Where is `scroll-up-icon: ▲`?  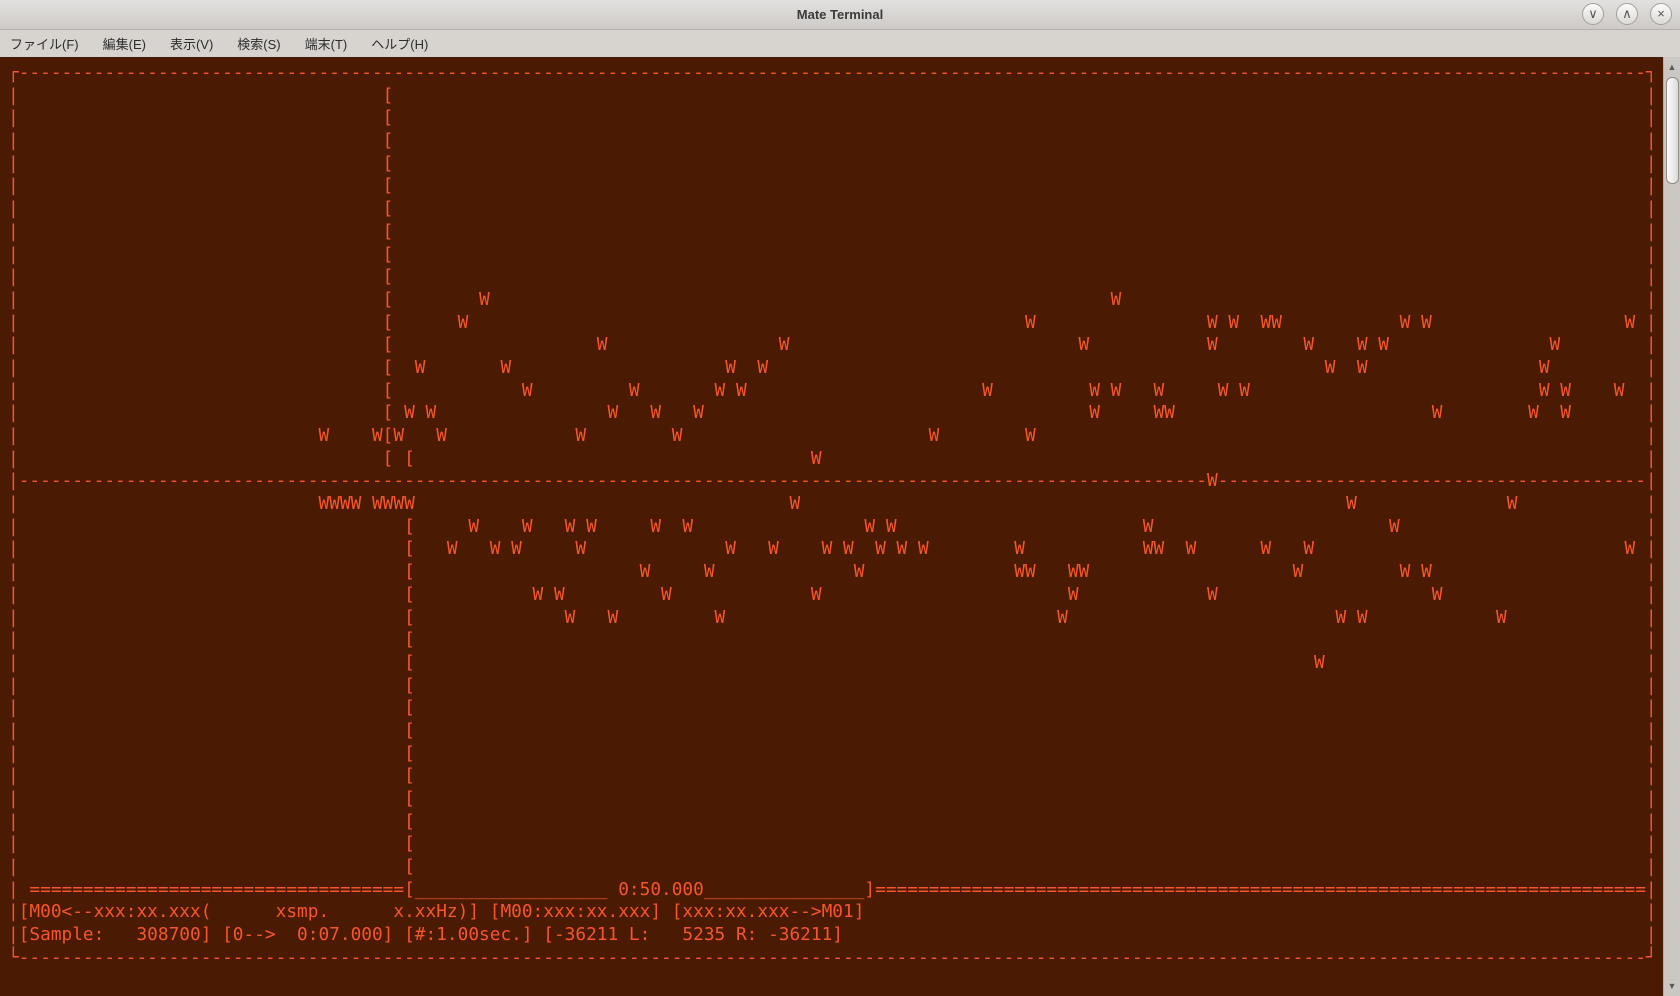 scroll-up-icon: ▲ is located at coordinates (1672, 67).